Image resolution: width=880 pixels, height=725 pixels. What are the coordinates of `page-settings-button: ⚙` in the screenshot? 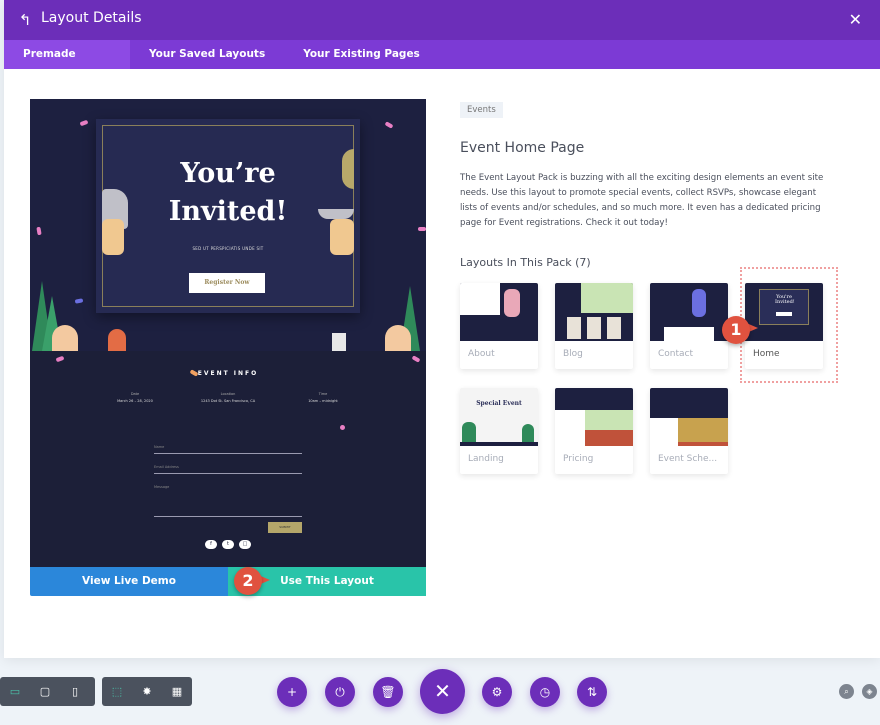 It's located at (497, 692).